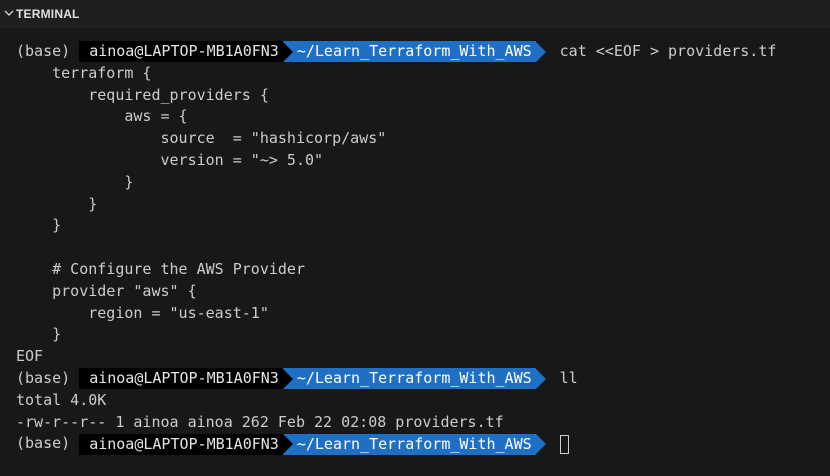  Describe the element at coordinates (106, 290) in the screenshot. I see `output-line: provider "aws" {` at that location.